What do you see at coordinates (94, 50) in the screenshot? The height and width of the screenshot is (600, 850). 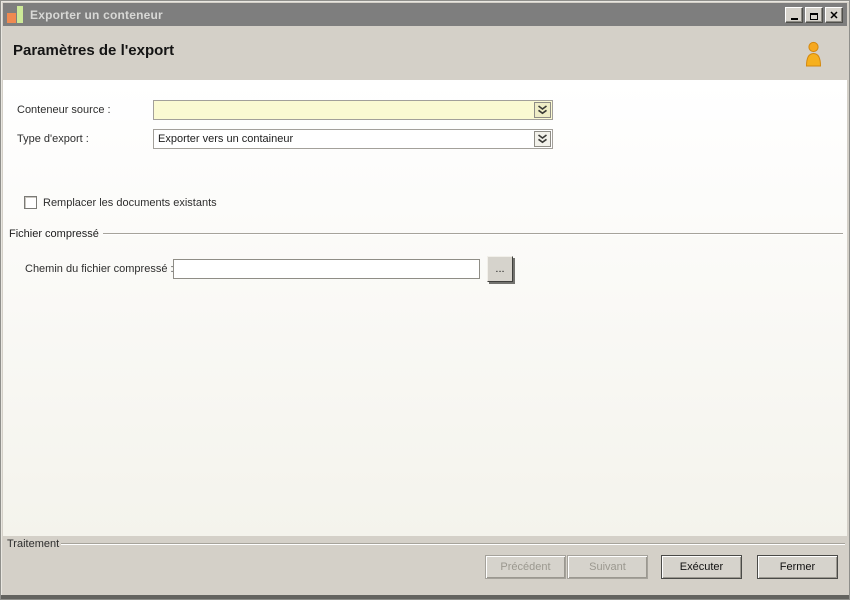 I see `page-title: Paramètres de l'export` at bounding box center [94, 50].